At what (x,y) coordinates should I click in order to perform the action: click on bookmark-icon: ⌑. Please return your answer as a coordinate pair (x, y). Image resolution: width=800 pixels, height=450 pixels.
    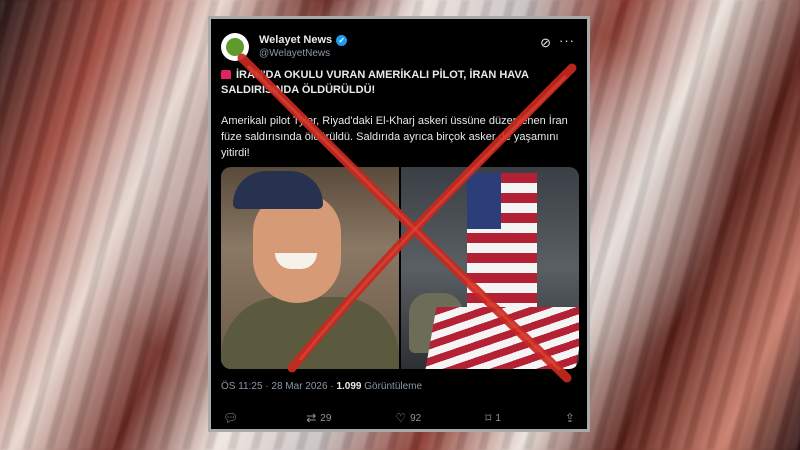
    Looking at the image, I should click on (488, 418).